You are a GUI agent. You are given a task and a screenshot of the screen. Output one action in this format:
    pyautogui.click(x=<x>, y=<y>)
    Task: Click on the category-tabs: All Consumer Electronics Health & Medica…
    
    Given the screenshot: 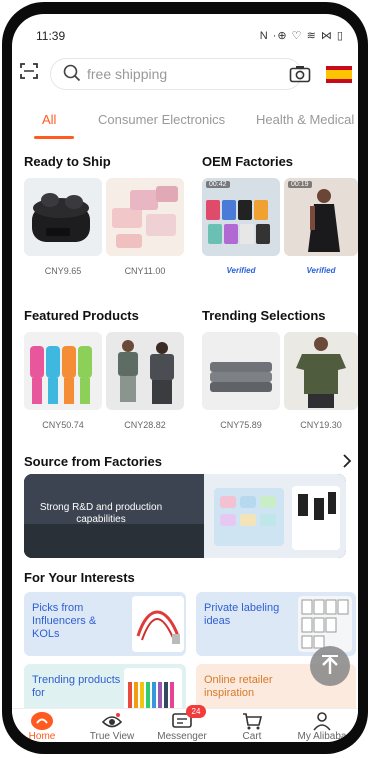 What is the action you would take?
    pyautogui.click(x=185, y=124)
    